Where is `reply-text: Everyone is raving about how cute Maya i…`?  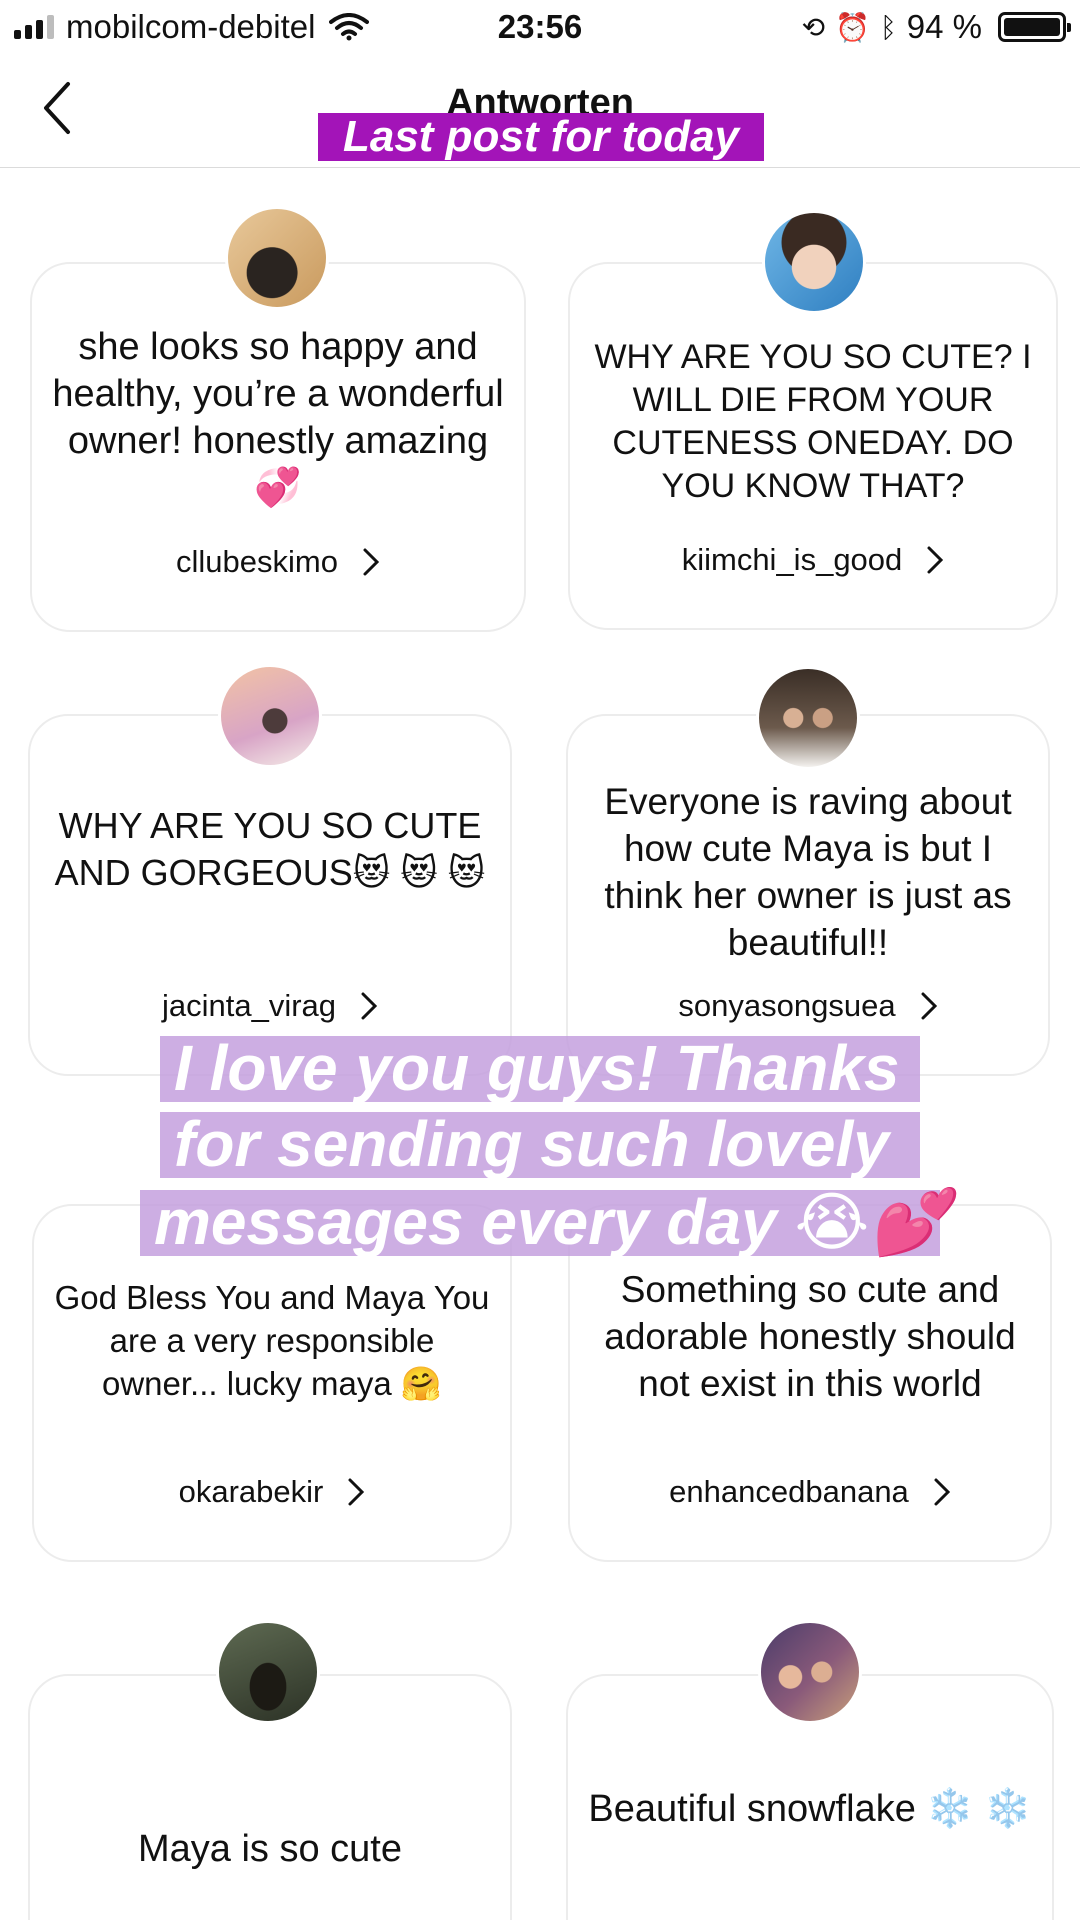
reply-text: Everyone is raving about how cute Maya i… is located at coordinates (808, 872).